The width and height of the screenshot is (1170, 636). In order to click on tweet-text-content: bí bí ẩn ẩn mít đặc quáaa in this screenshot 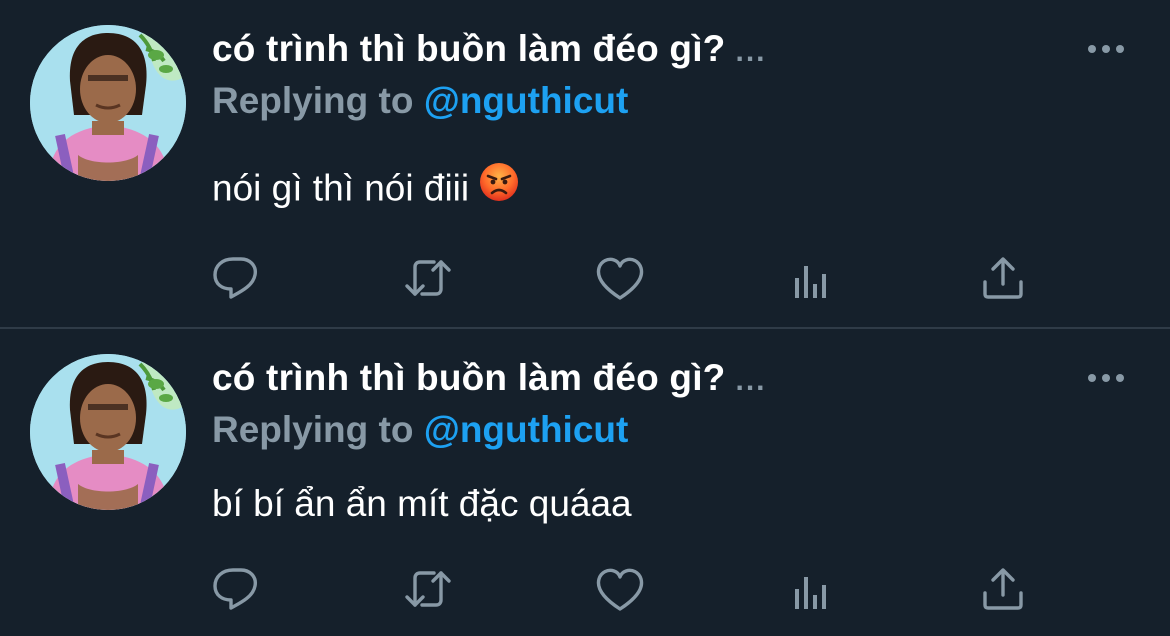, I will do `click(422, 503)`.